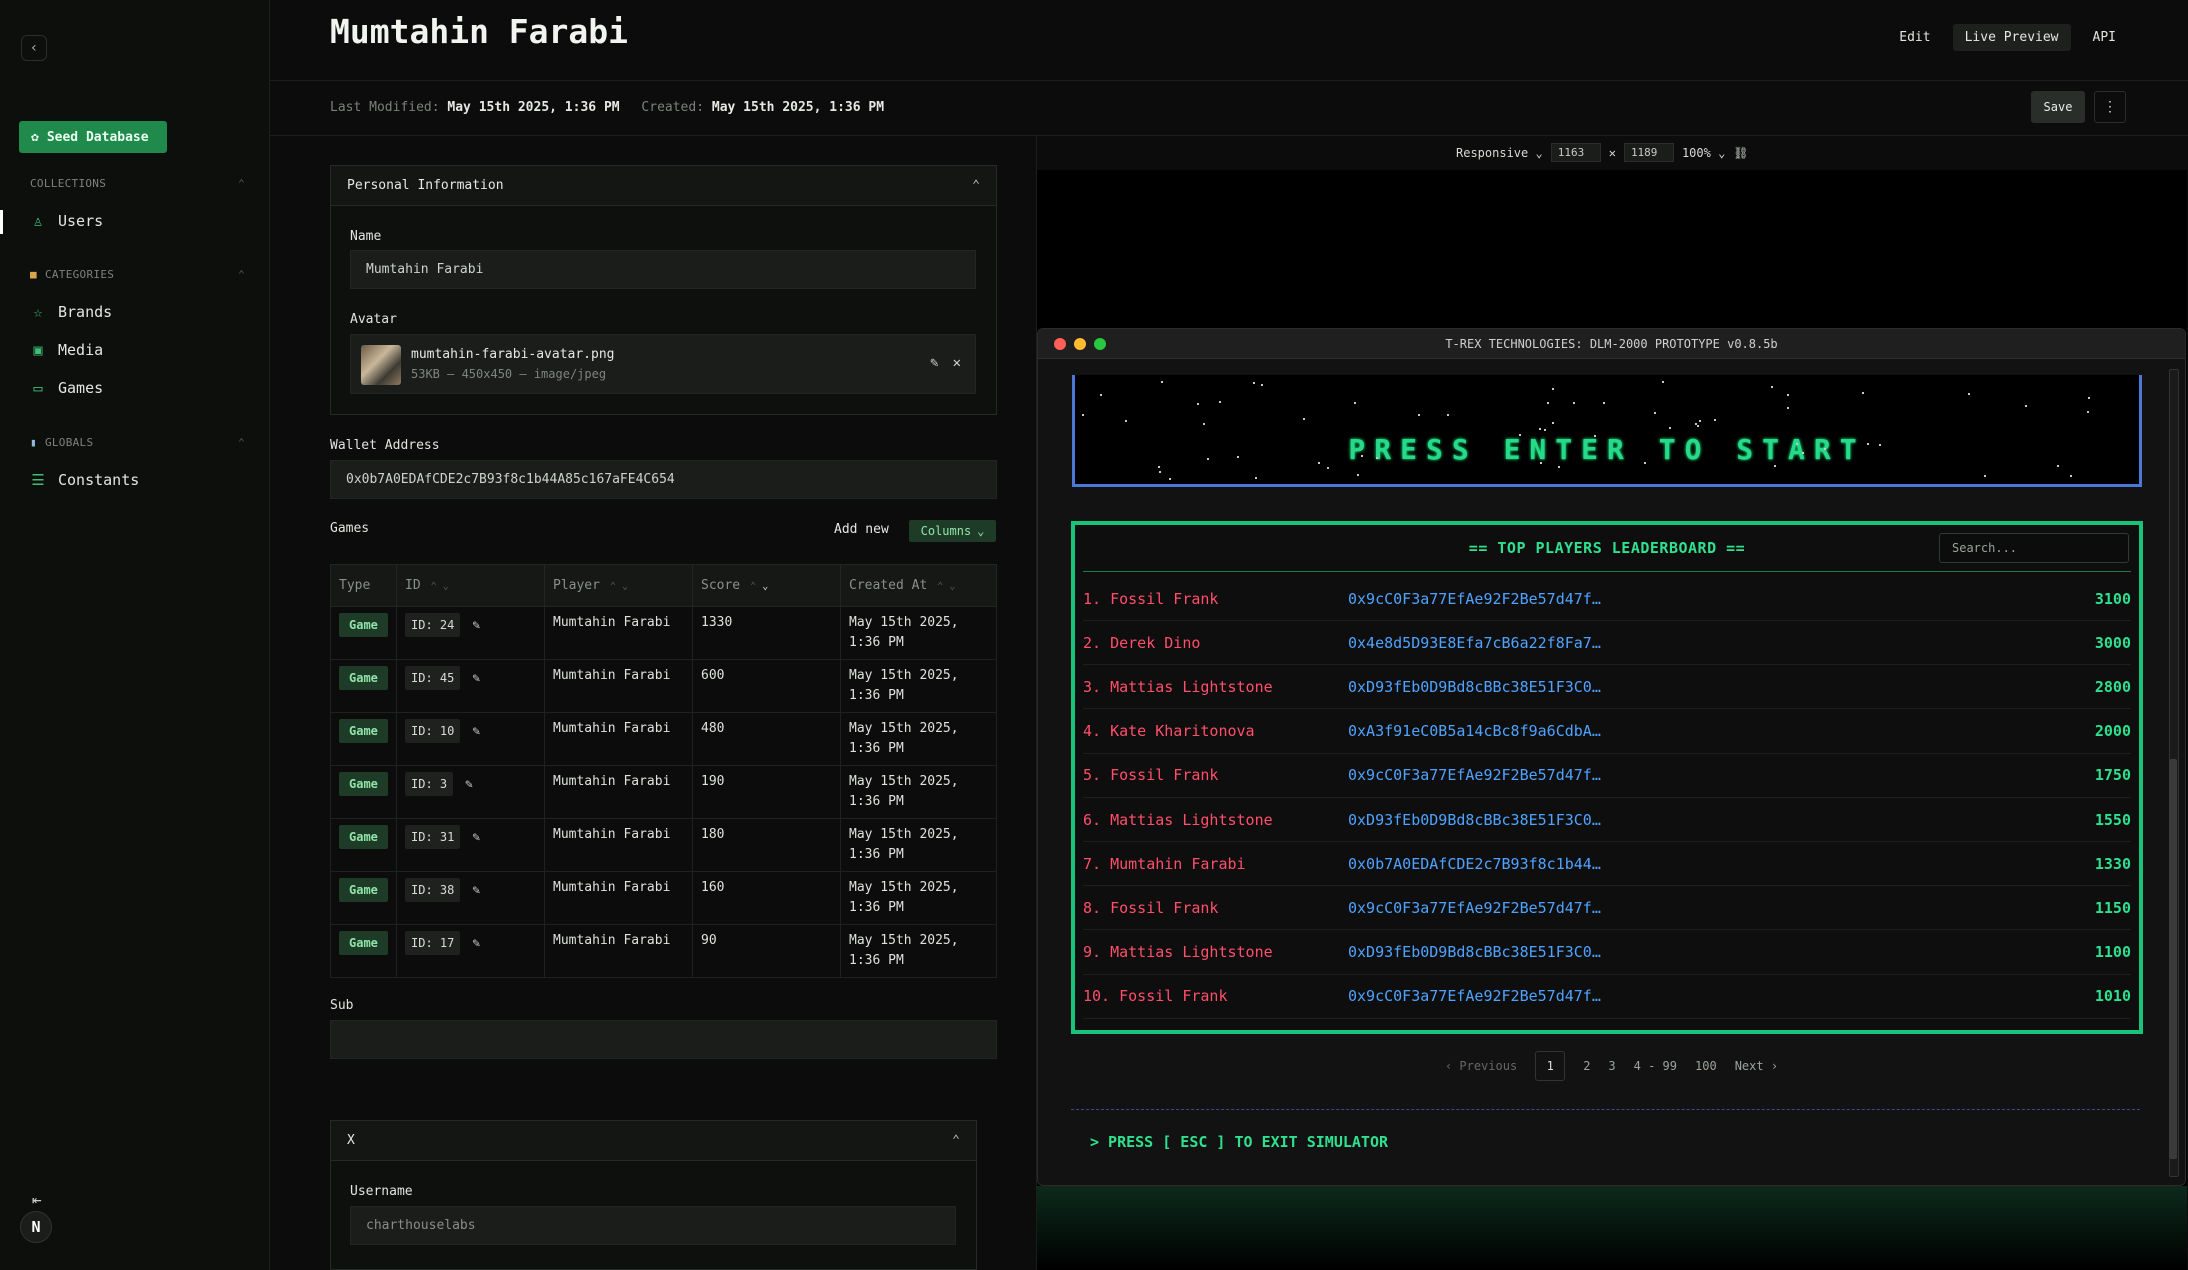 This screenshot has height=1270, width=2188. What do you see at coordinates (2110, 107) in the screenshot?
I see `more-options-button: ⋮` at bounding box center [2110, 107].